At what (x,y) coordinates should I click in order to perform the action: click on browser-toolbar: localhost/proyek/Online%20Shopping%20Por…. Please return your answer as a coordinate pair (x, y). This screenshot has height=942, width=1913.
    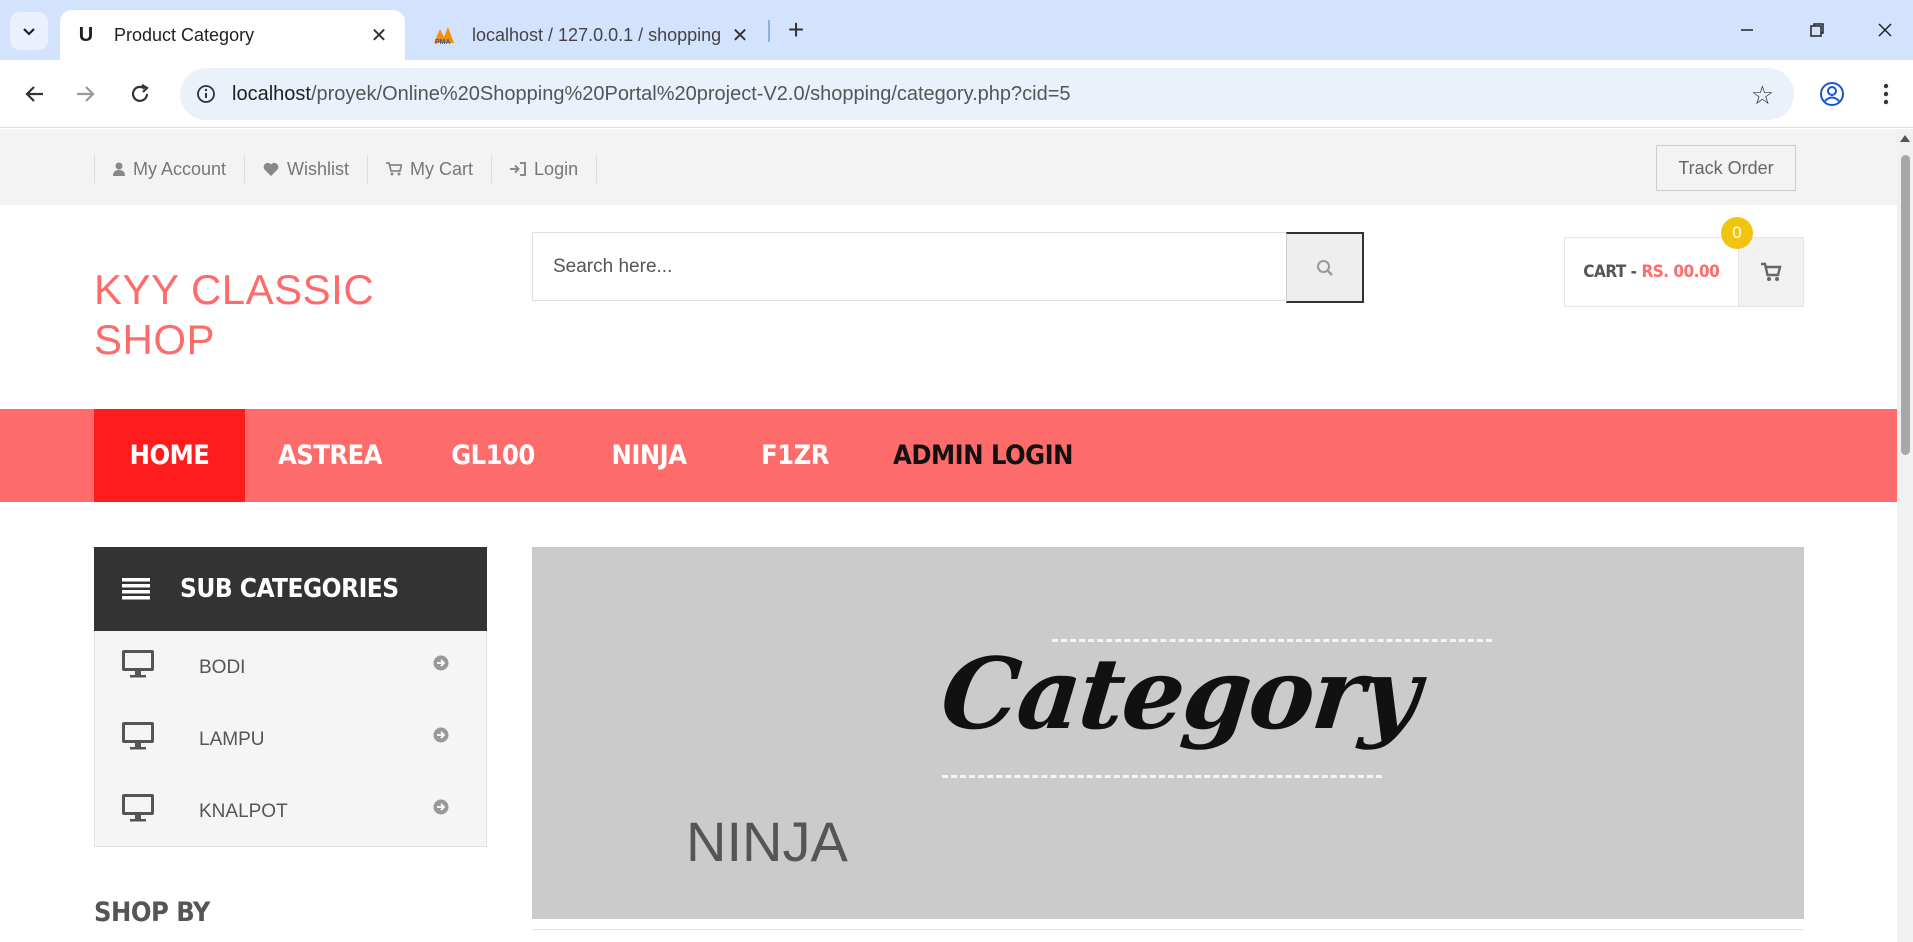
    Looking at the image, I should click on (956, 94).